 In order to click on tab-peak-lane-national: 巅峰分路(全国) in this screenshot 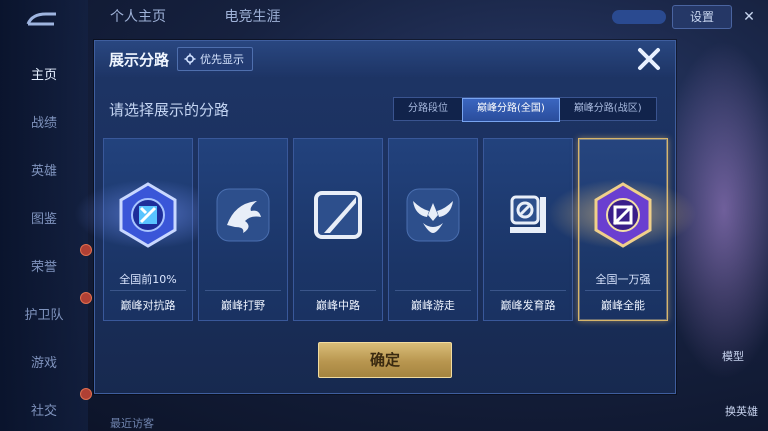, I will do `click(511, 110)`.